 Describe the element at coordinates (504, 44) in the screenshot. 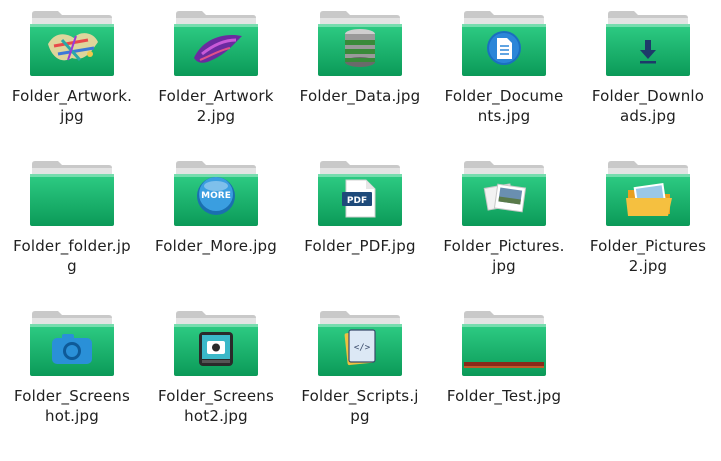

I see `document-icon` at that location.